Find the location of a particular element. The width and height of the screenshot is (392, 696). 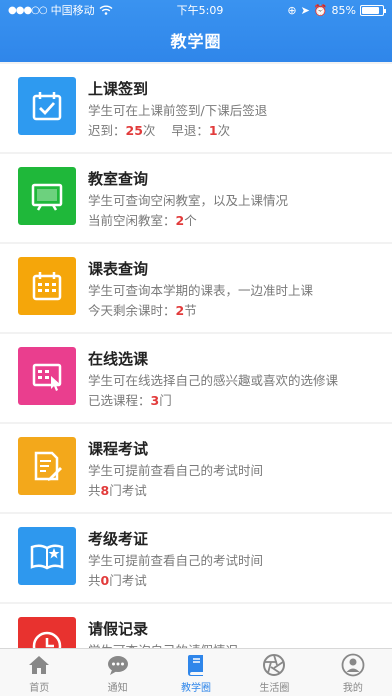

card-stat: 共8门考试 is located at coordinates (117, 490).